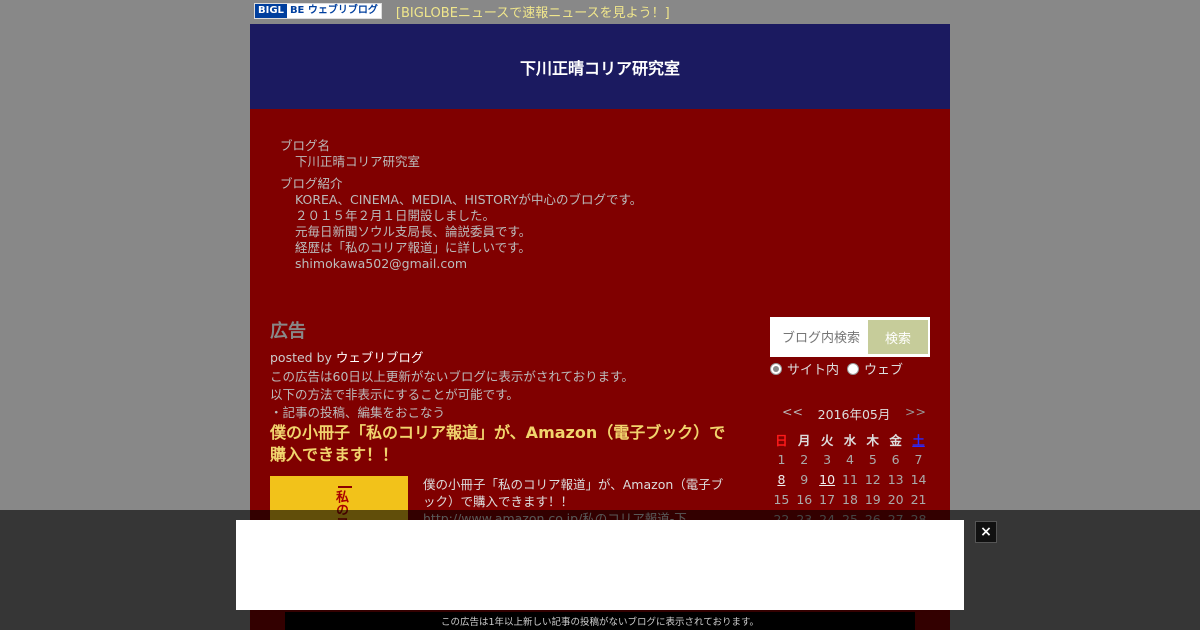  What do you see at coordinates (781, 499) in the screenshot?
I see `calendar-day: 15` at bounding box center [781, 499].